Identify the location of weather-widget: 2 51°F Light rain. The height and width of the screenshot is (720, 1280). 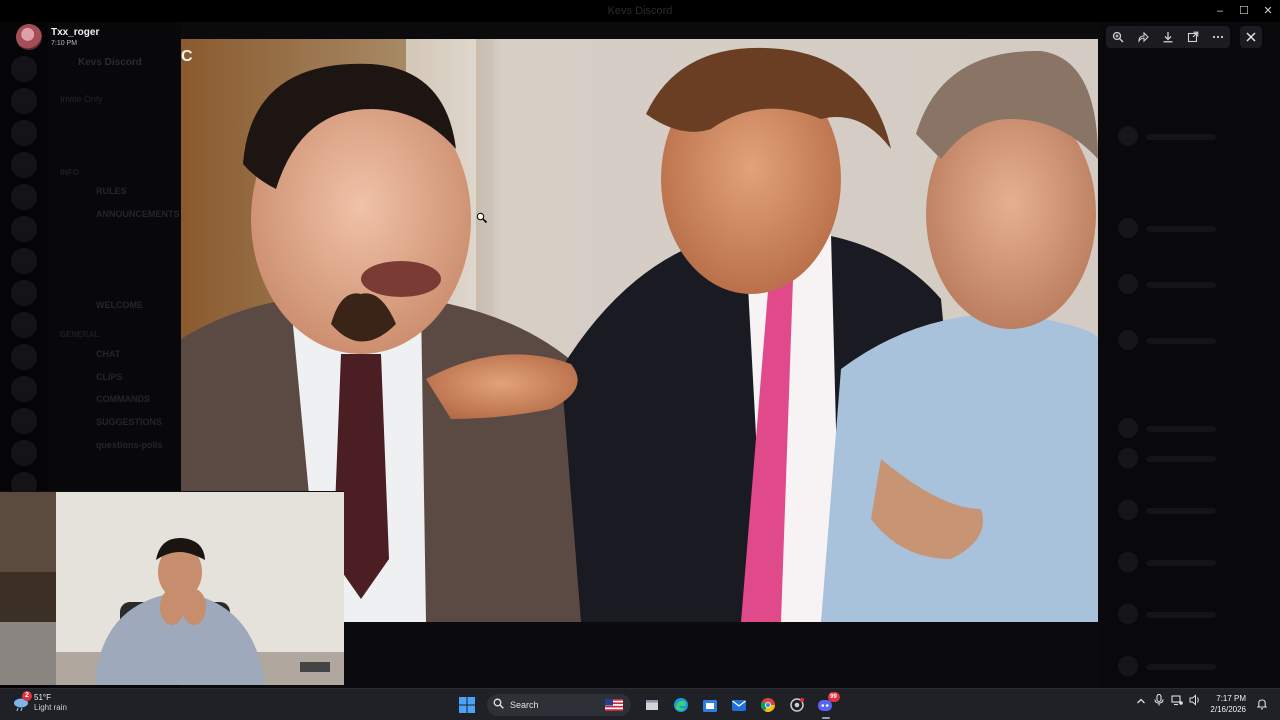
(39, 701).